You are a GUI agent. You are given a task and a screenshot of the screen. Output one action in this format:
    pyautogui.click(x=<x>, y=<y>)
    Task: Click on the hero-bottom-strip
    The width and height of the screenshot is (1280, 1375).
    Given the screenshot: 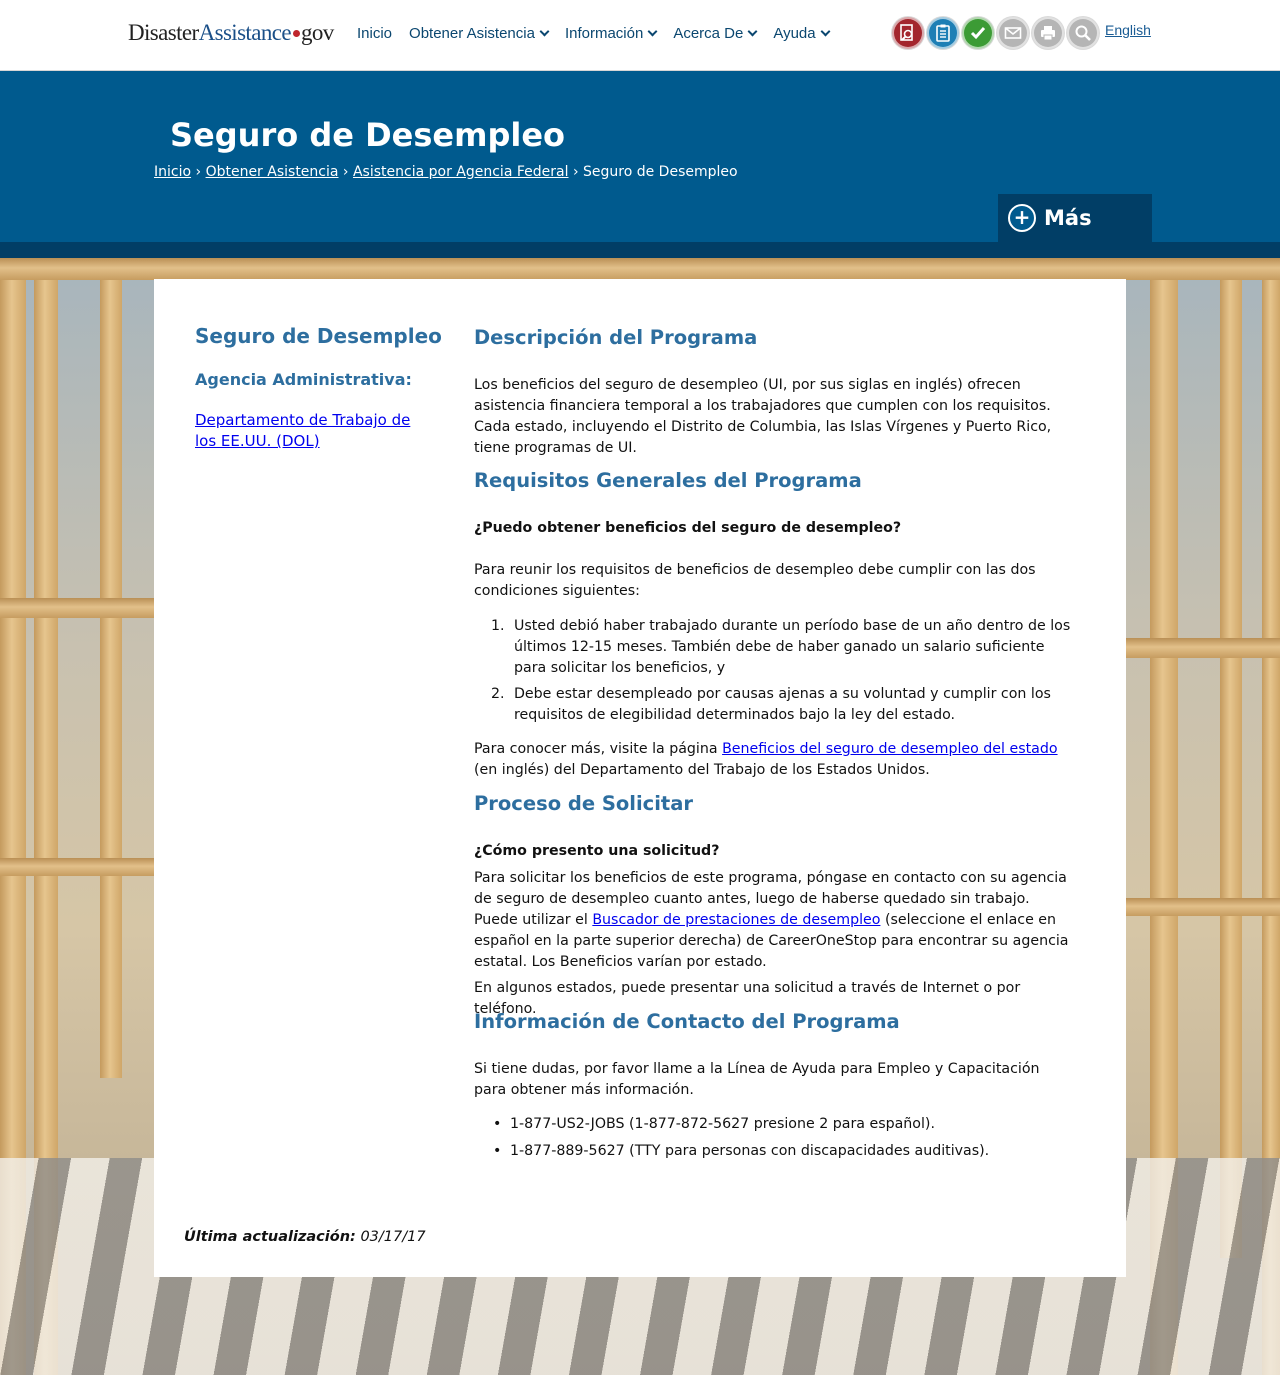 What is the action you would take?
    pyautogui.click(x=640, y=250)
    